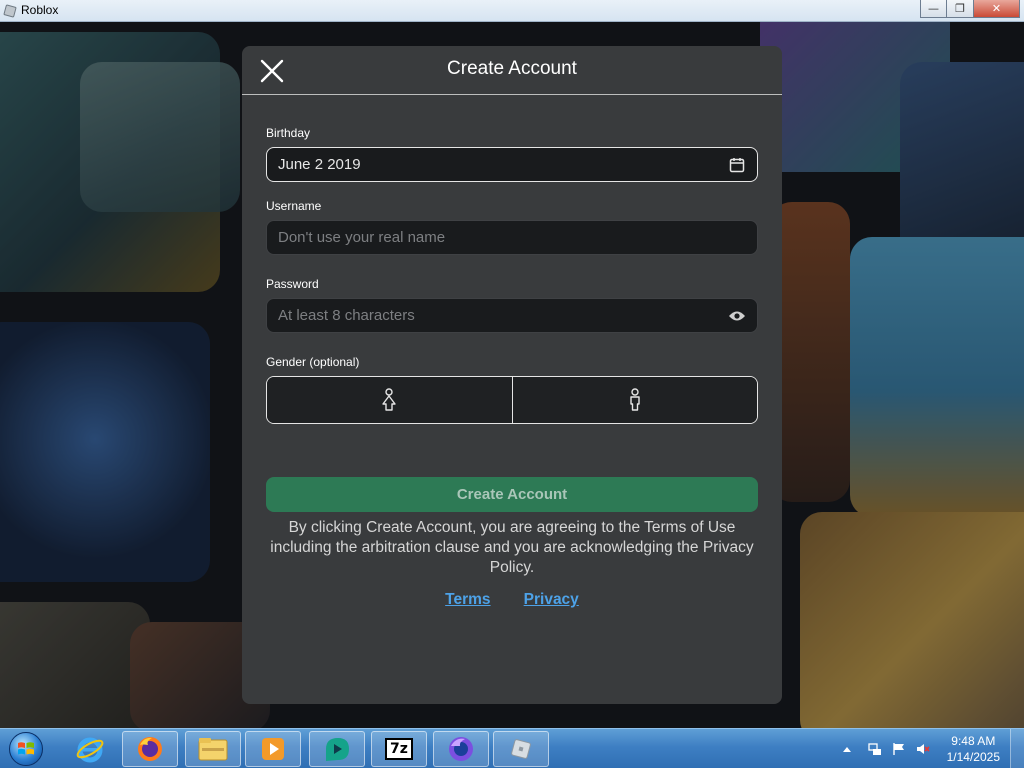 The width and height of the screenshot is (1024, 768). What do you see at coordinates (899, 749) in the screenshot?
I see `action-center-flag-icon` at bounding box center [899, 749].